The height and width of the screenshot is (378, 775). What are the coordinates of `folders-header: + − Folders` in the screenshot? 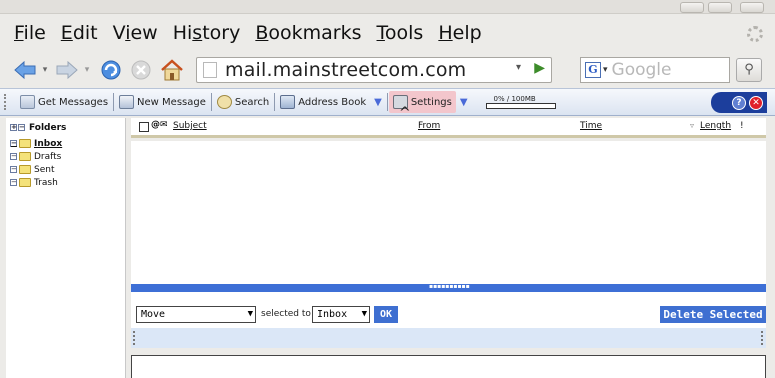 It's located at (65, 127).